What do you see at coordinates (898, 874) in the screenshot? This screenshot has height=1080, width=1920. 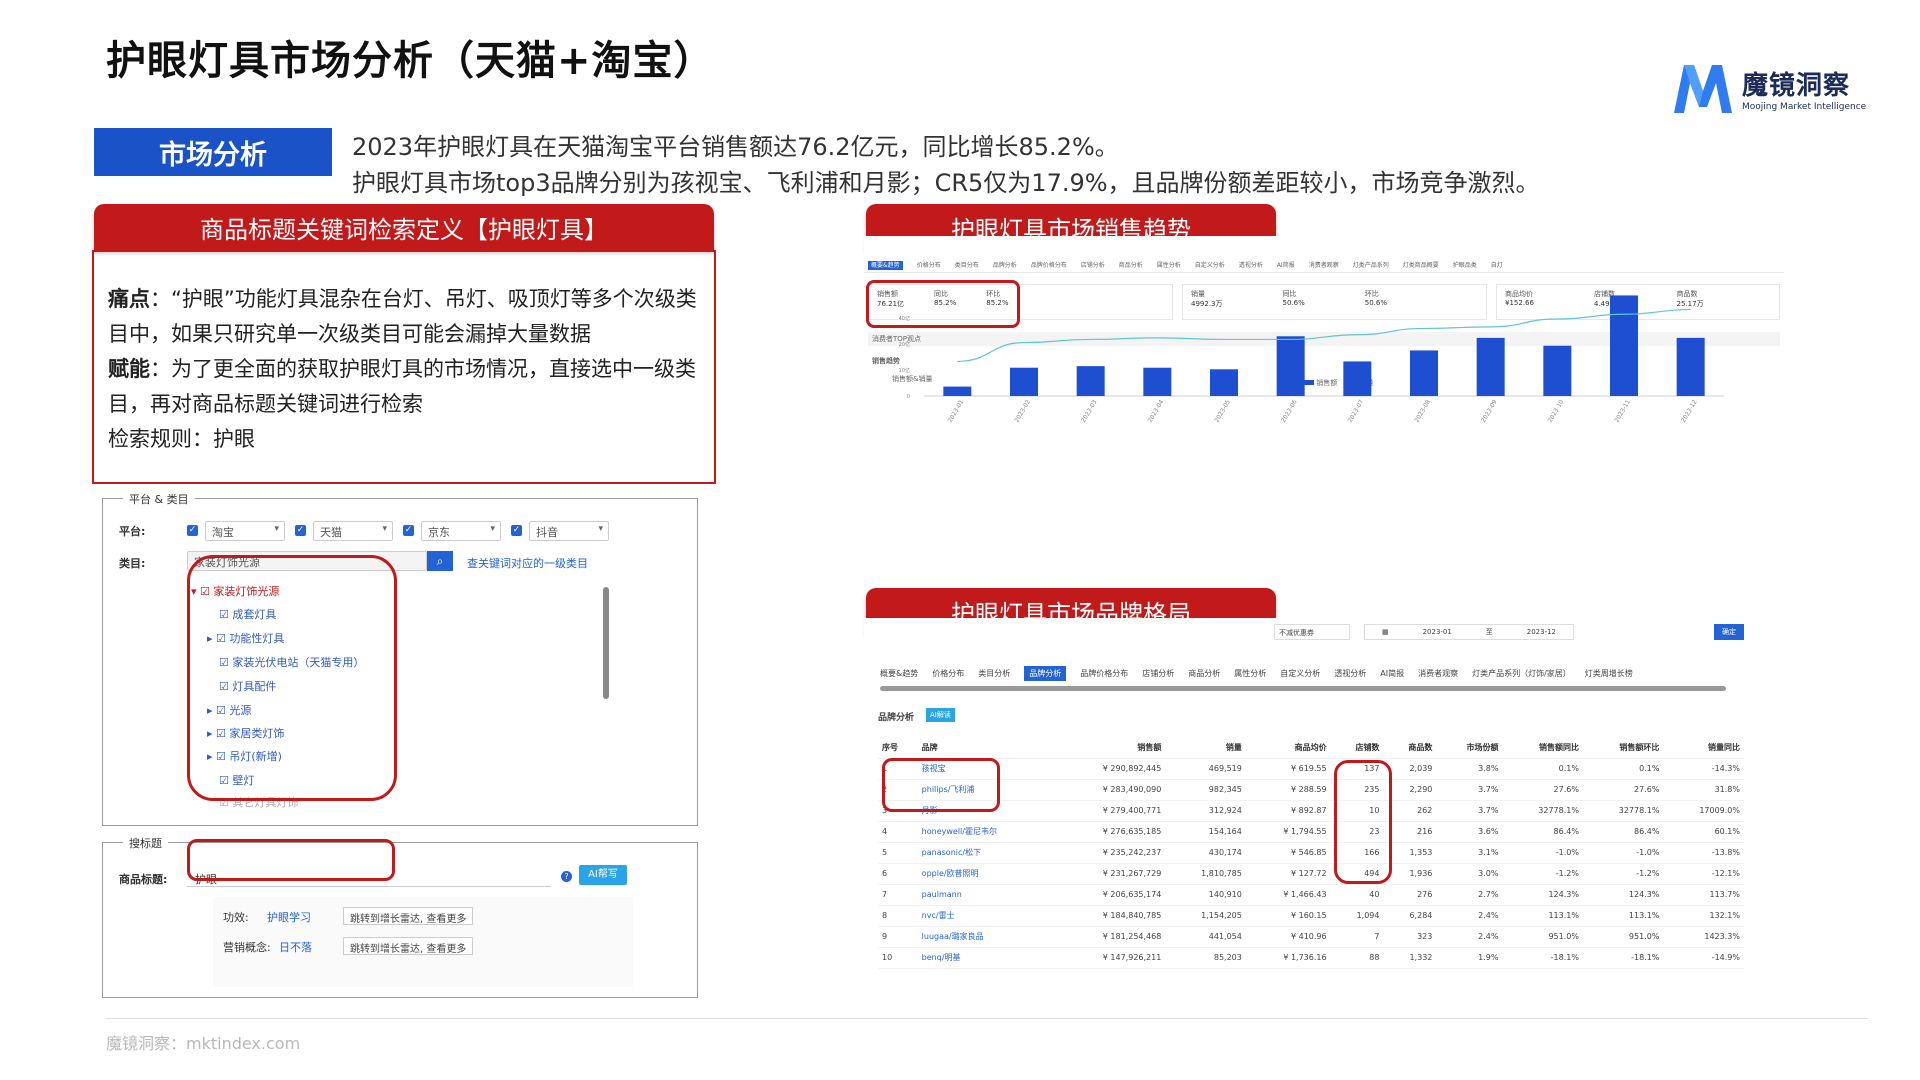 I see `table-cell: 6` at bounding box center [898, 874].